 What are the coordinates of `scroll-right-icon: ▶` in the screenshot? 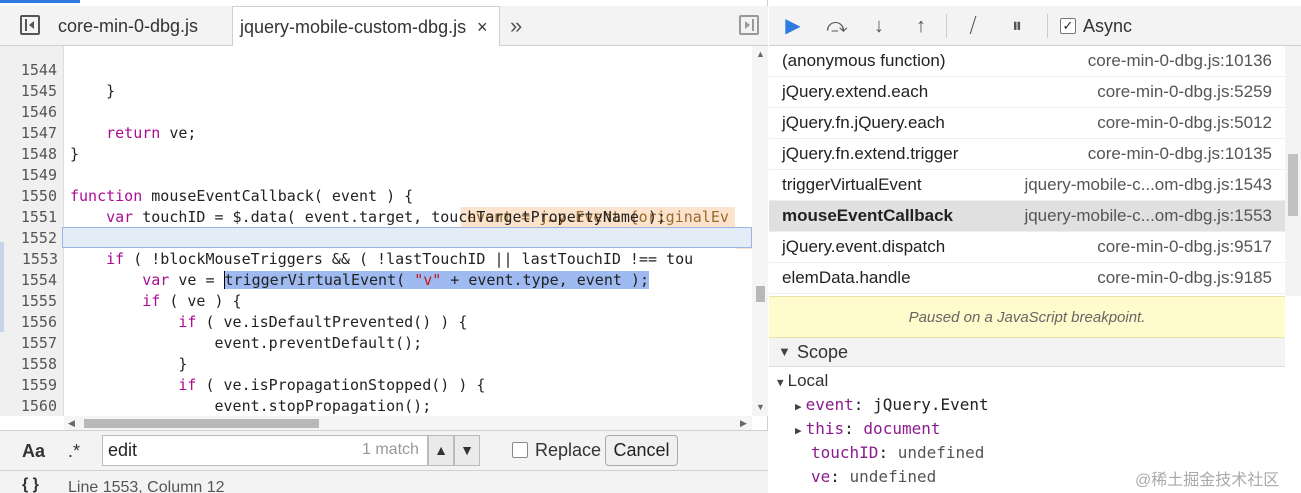 It's located at (743, 423).